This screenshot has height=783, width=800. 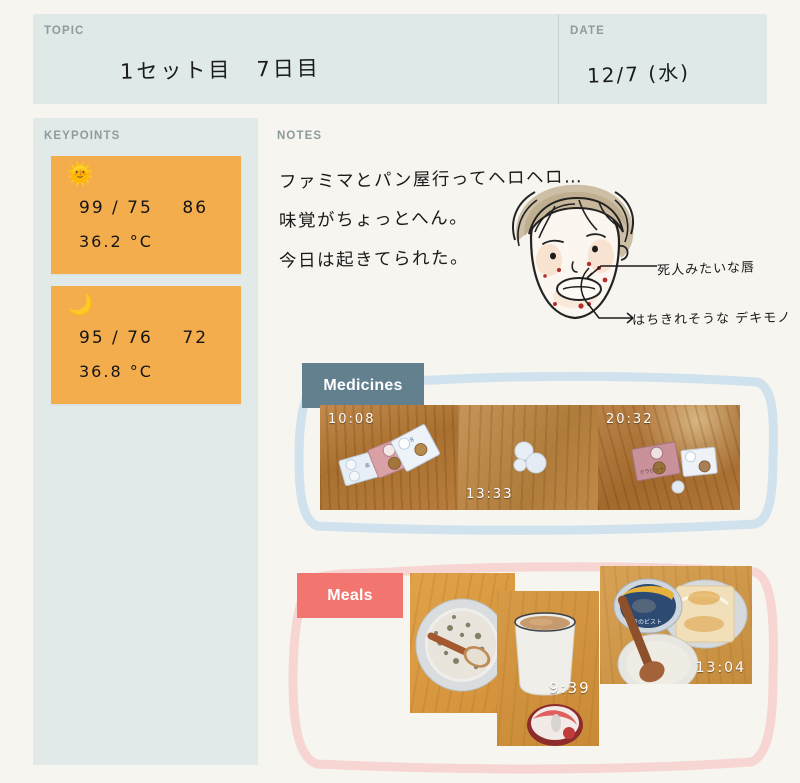 What do you see at coordinates (144, 208) in the screenshot?
I see `morning-blood-pressure: 99 / 75 86` at bounding box center [144, 208].